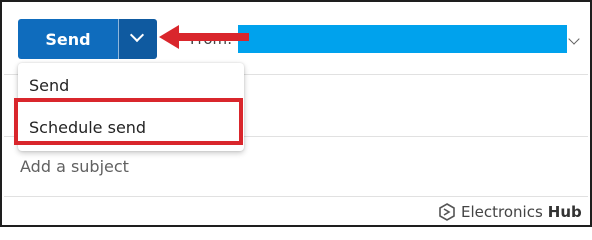  Describe the element at coordinates (74, 166) in the screenshot. I see `subject-input: Add a subject` at that location.